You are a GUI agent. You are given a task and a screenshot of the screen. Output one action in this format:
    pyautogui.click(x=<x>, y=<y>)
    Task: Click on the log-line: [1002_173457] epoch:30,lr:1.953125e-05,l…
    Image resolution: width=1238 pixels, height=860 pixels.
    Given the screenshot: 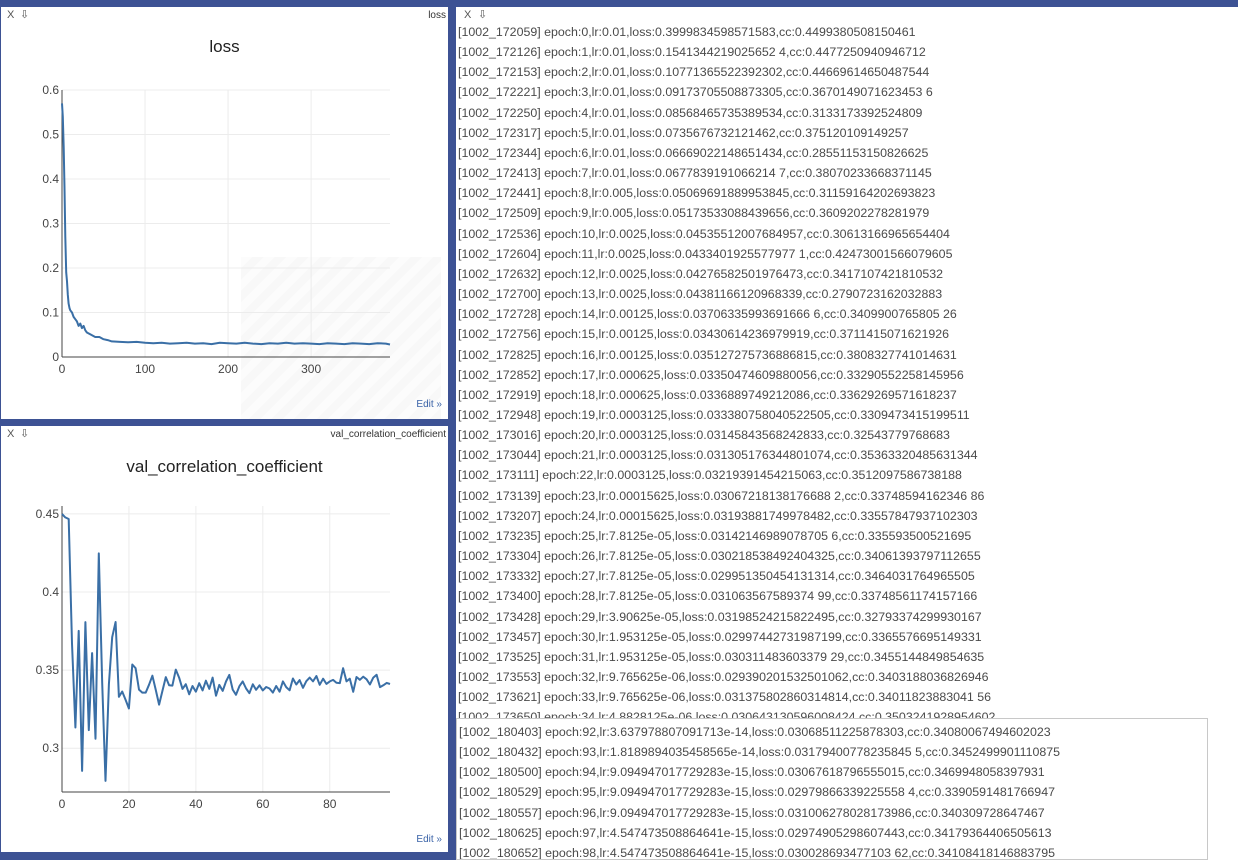 What is the action you would take?
    pyautogui.click(x=720, y=636)
    